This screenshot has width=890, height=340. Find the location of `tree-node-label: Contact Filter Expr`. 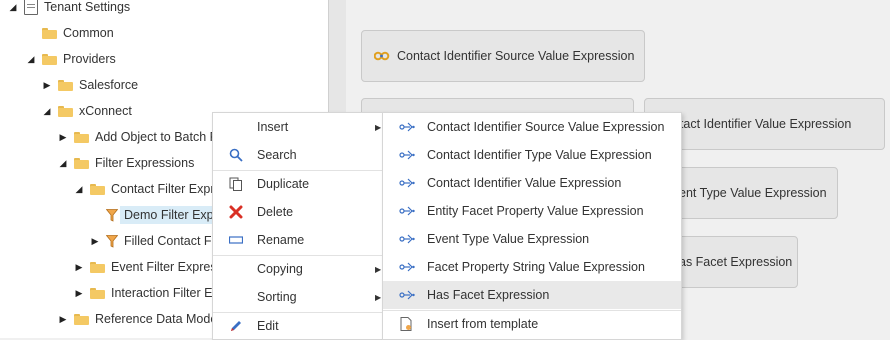

tree-node-label: Contact Filter Expr is located at coordinates (163, 189).